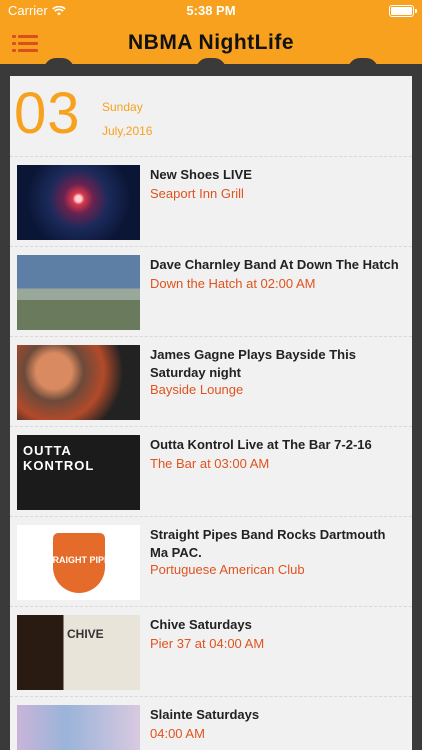 The image size is (422, 750). What do you see at coordinates (78, 472) in the screenshot?
I see `event-image: OUTTA KONTROL` at bounding box center [78, 472].